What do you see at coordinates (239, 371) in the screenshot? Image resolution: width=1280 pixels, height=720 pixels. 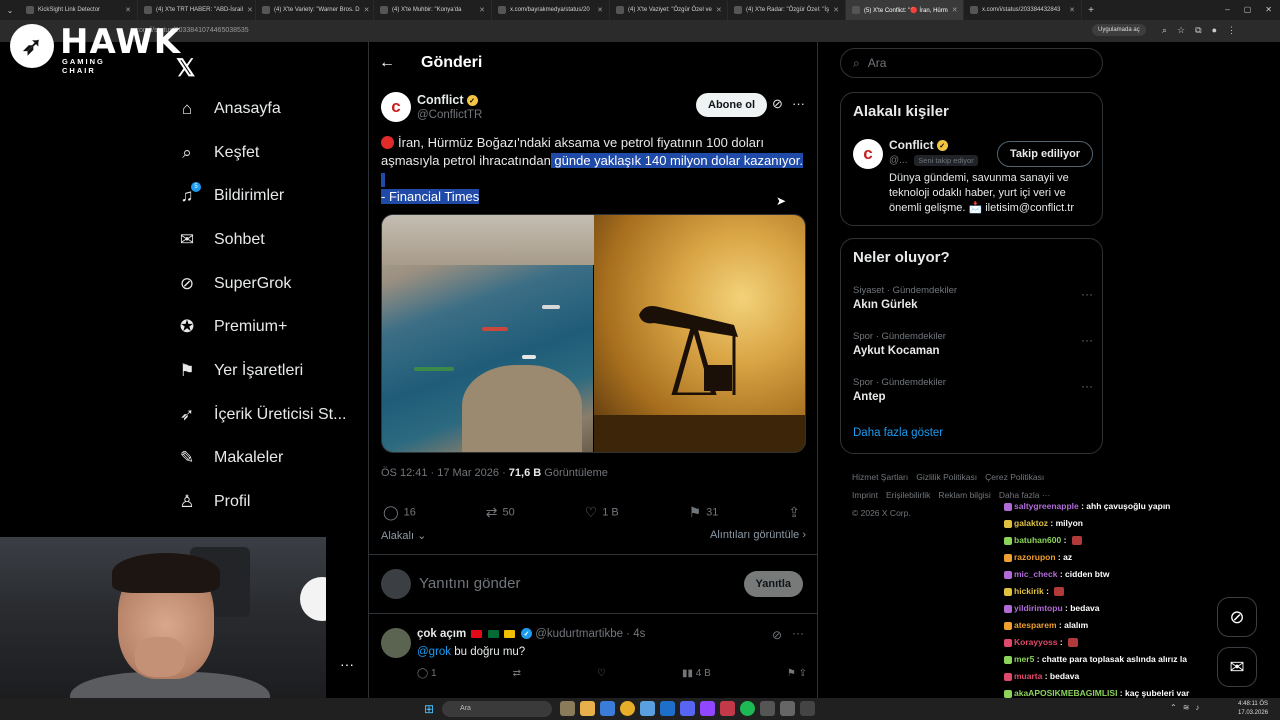 I see `sidebar-item: ⚑ Yer İşaretleri` at bounding box center [239, 371].